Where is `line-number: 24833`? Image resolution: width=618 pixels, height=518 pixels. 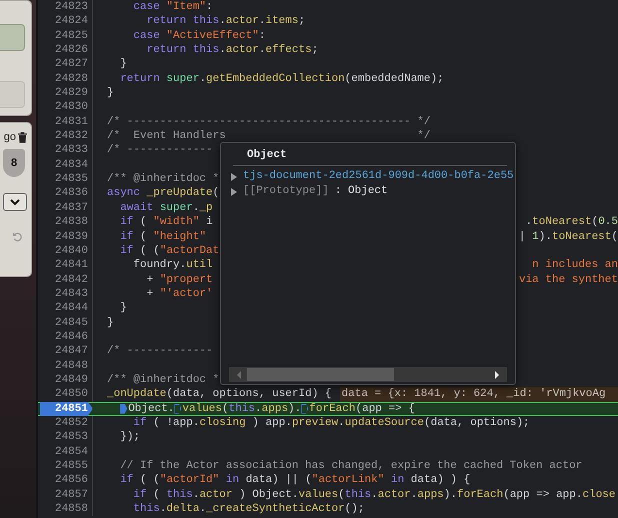 line-number: 24833 is located at coordinates (66, 150).